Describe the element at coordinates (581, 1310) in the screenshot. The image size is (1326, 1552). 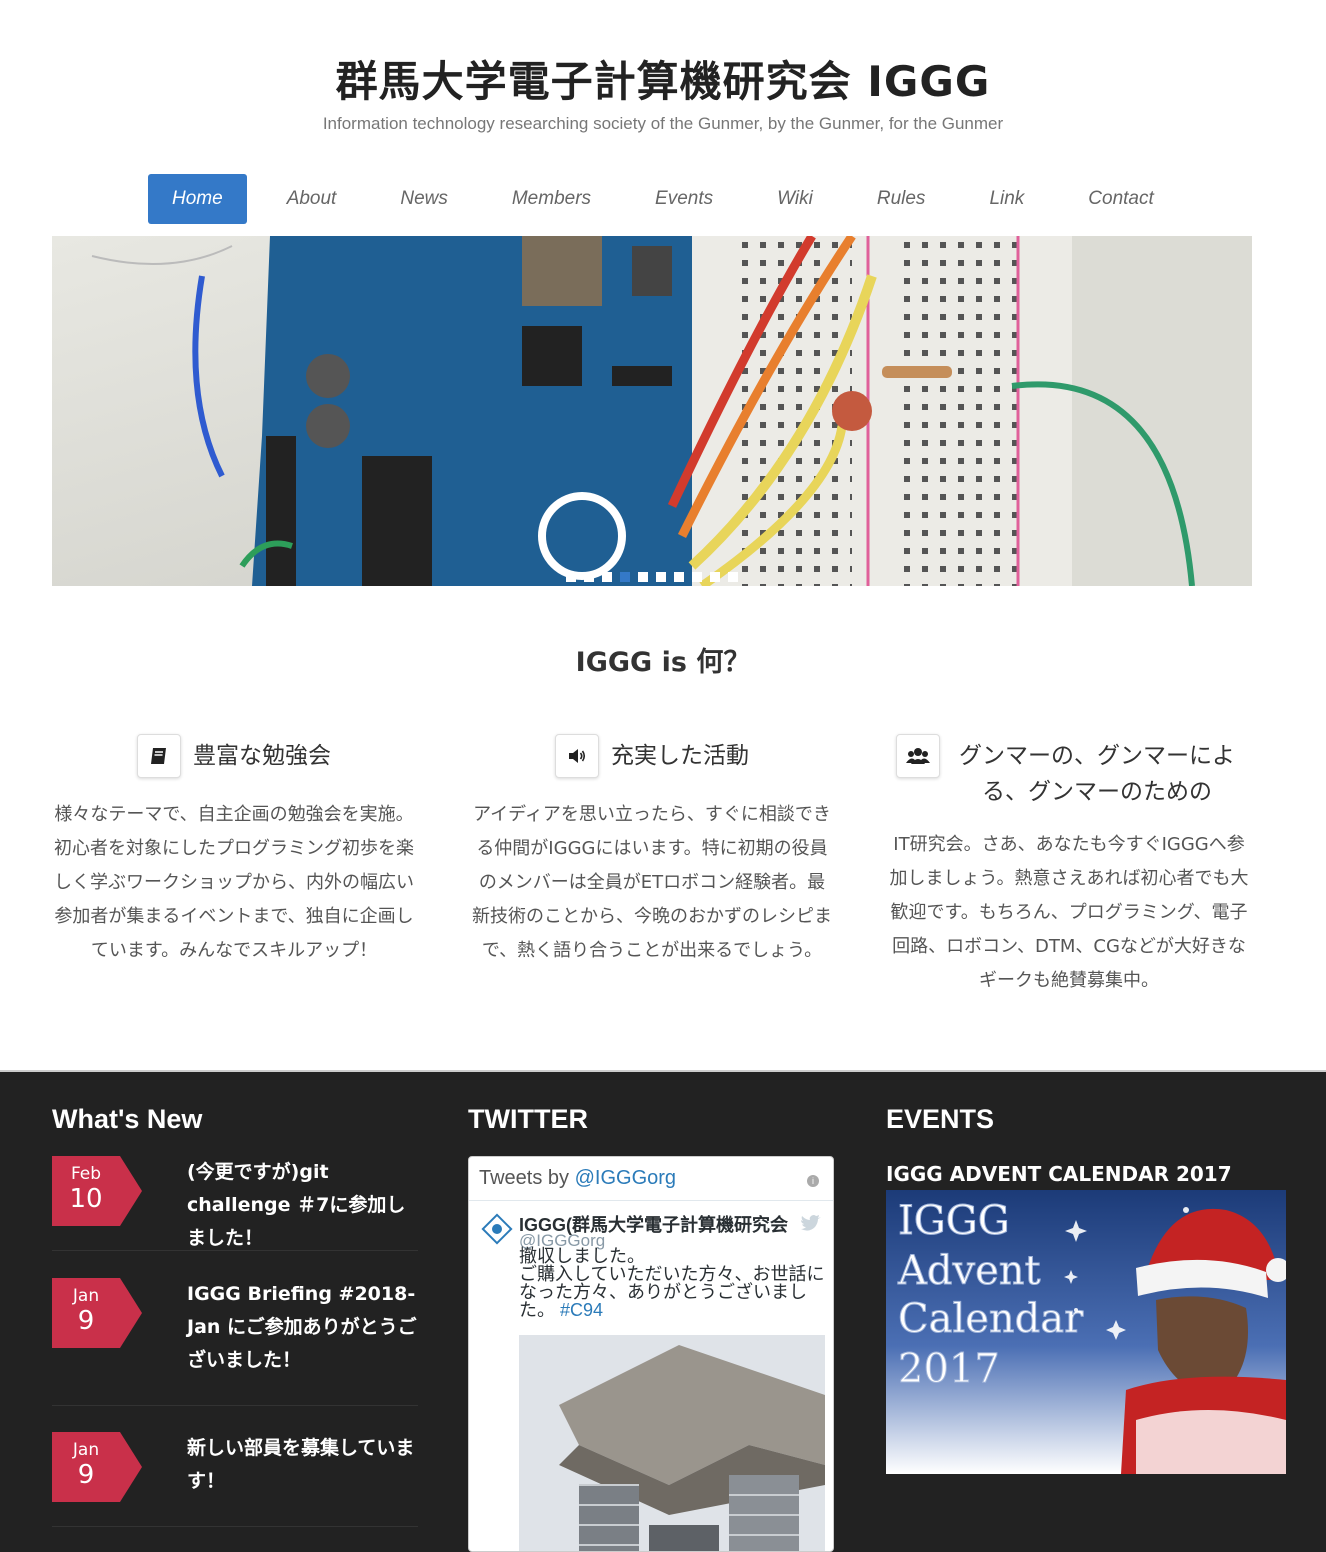
I see `hashtag-link: #C94` at that location.